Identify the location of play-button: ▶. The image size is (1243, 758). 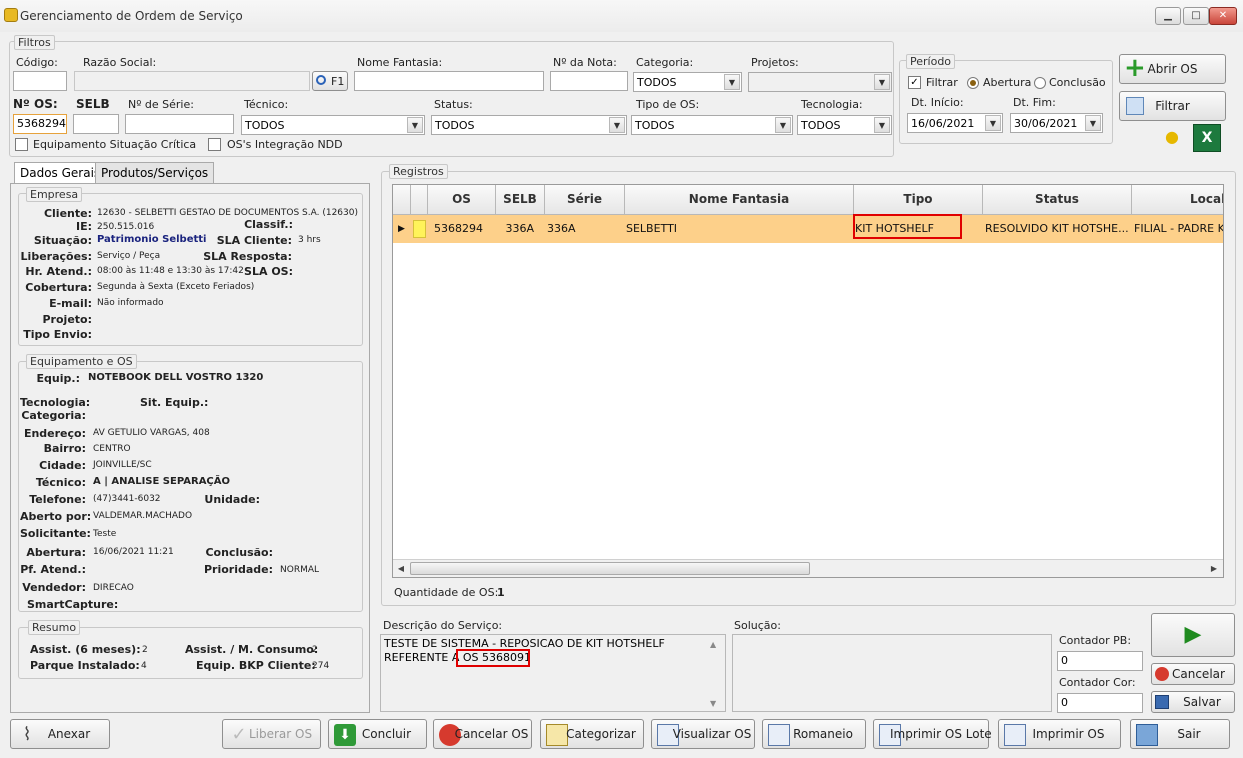
(1193, 635).